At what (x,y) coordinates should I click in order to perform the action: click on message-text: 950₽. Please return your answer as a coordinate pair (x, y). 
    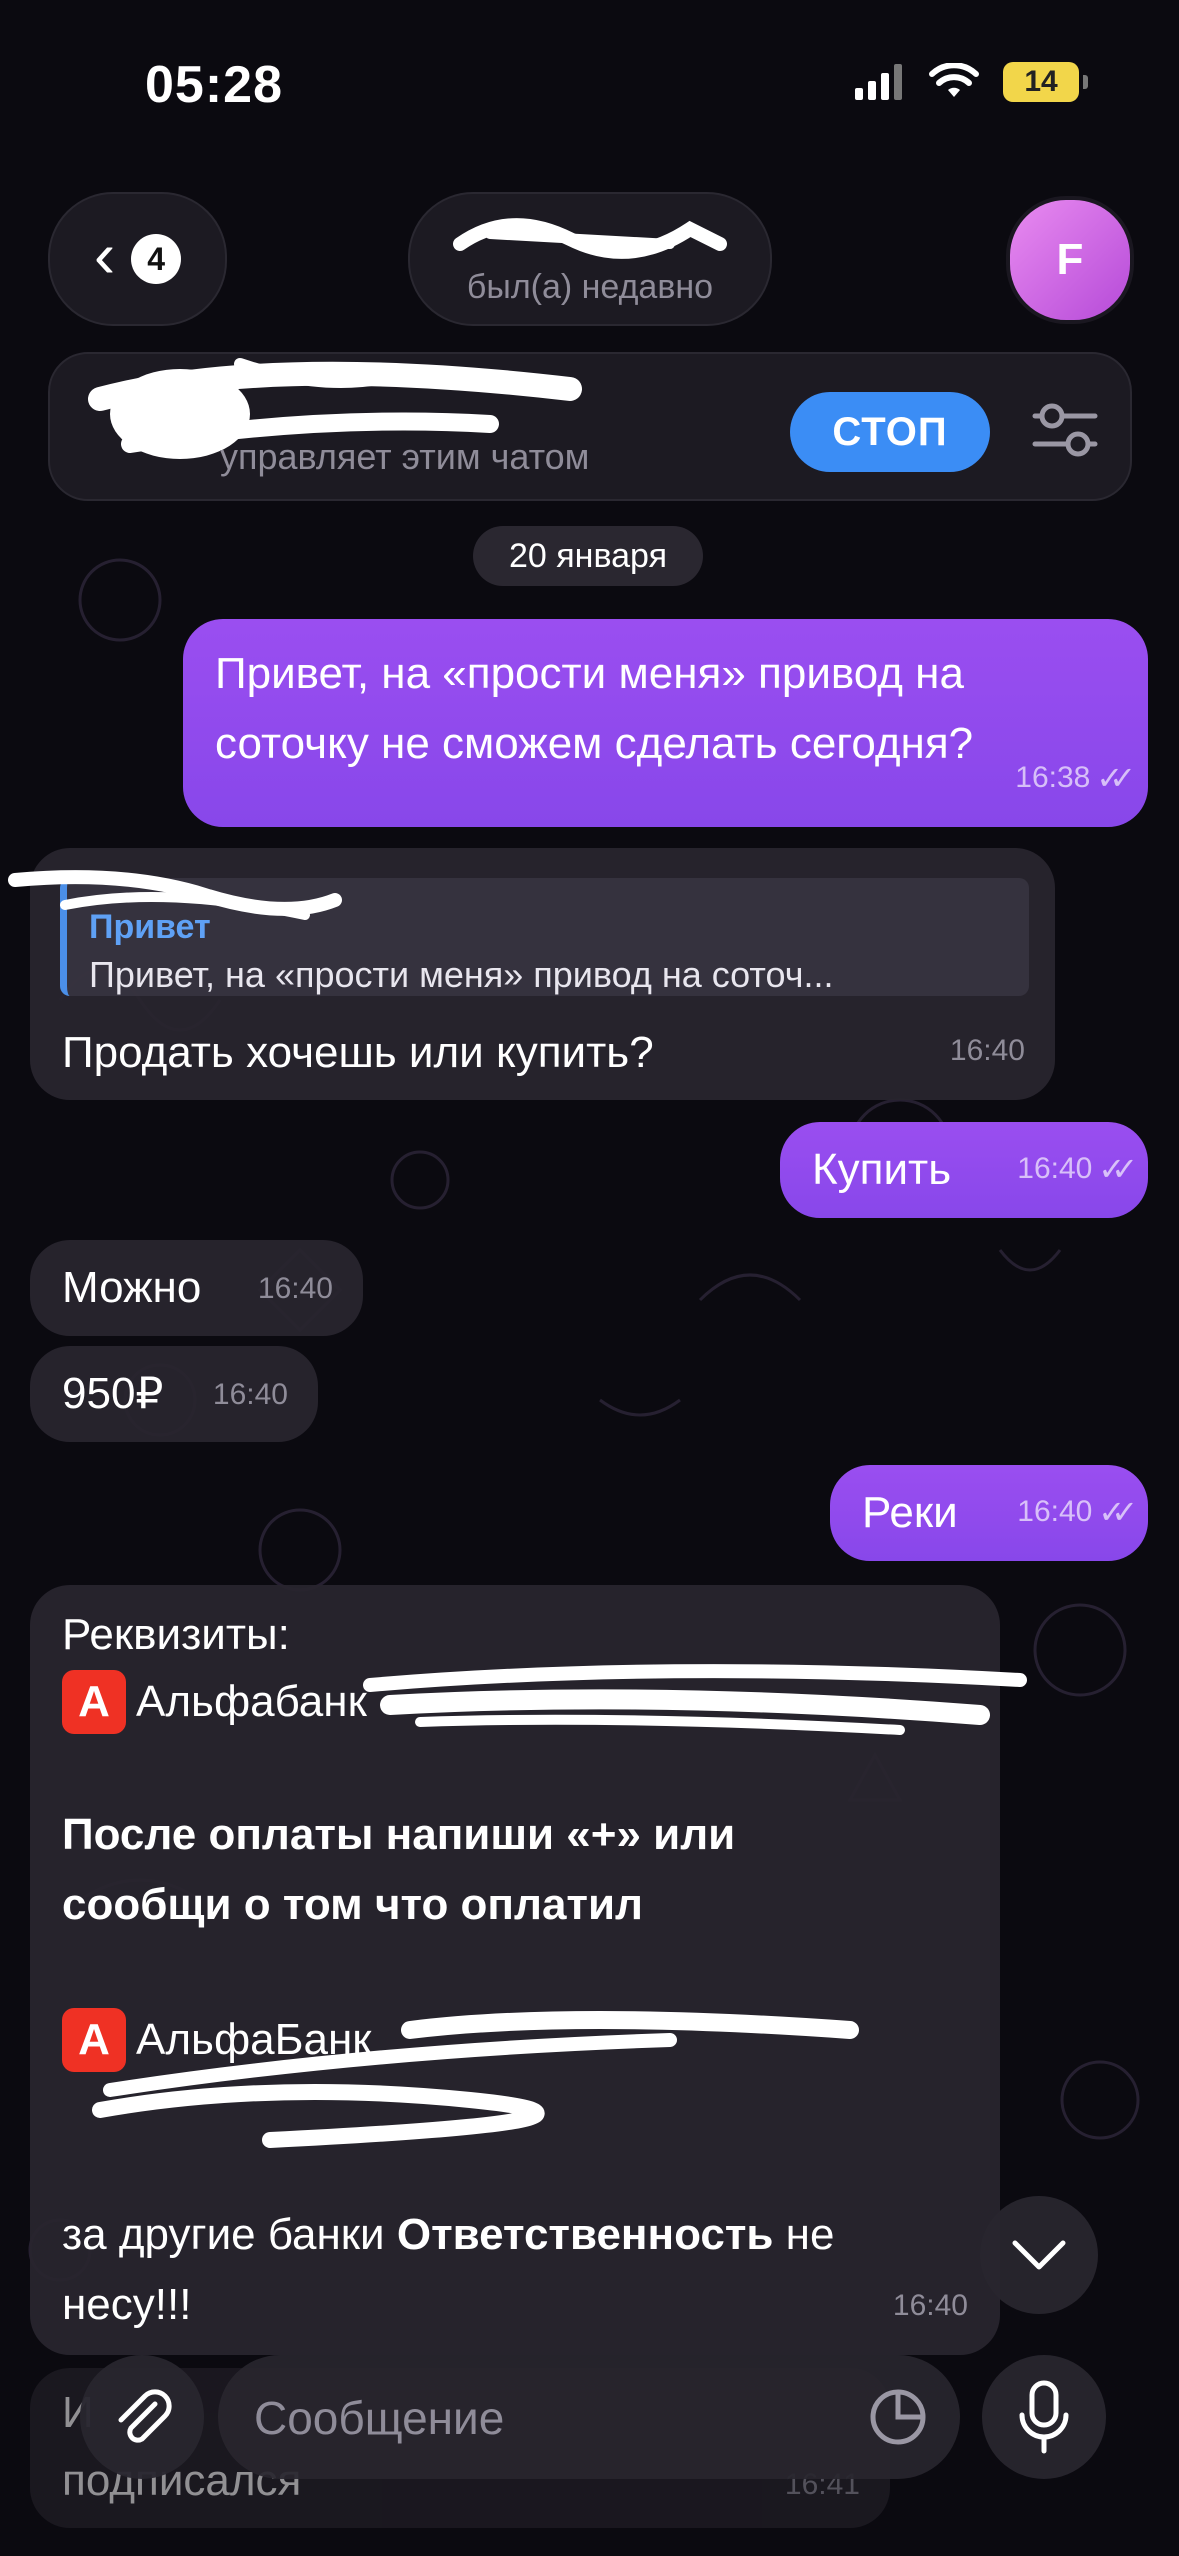
    Looking at the image, I should click on (113, 1393).